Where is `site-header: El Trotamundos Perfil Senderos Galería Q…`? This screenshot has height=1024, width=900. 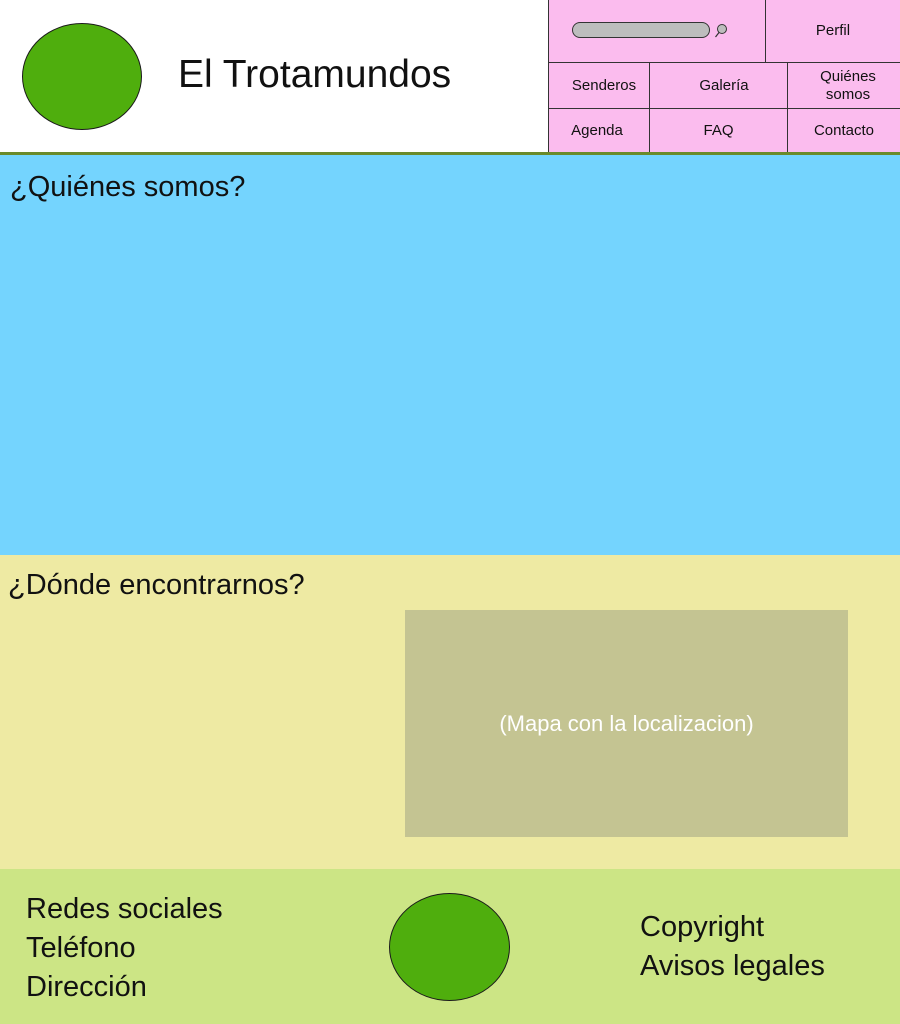
site-header: El Trotamundos Perfil Senderos Galería Q… is located at coordinates (450, 76).